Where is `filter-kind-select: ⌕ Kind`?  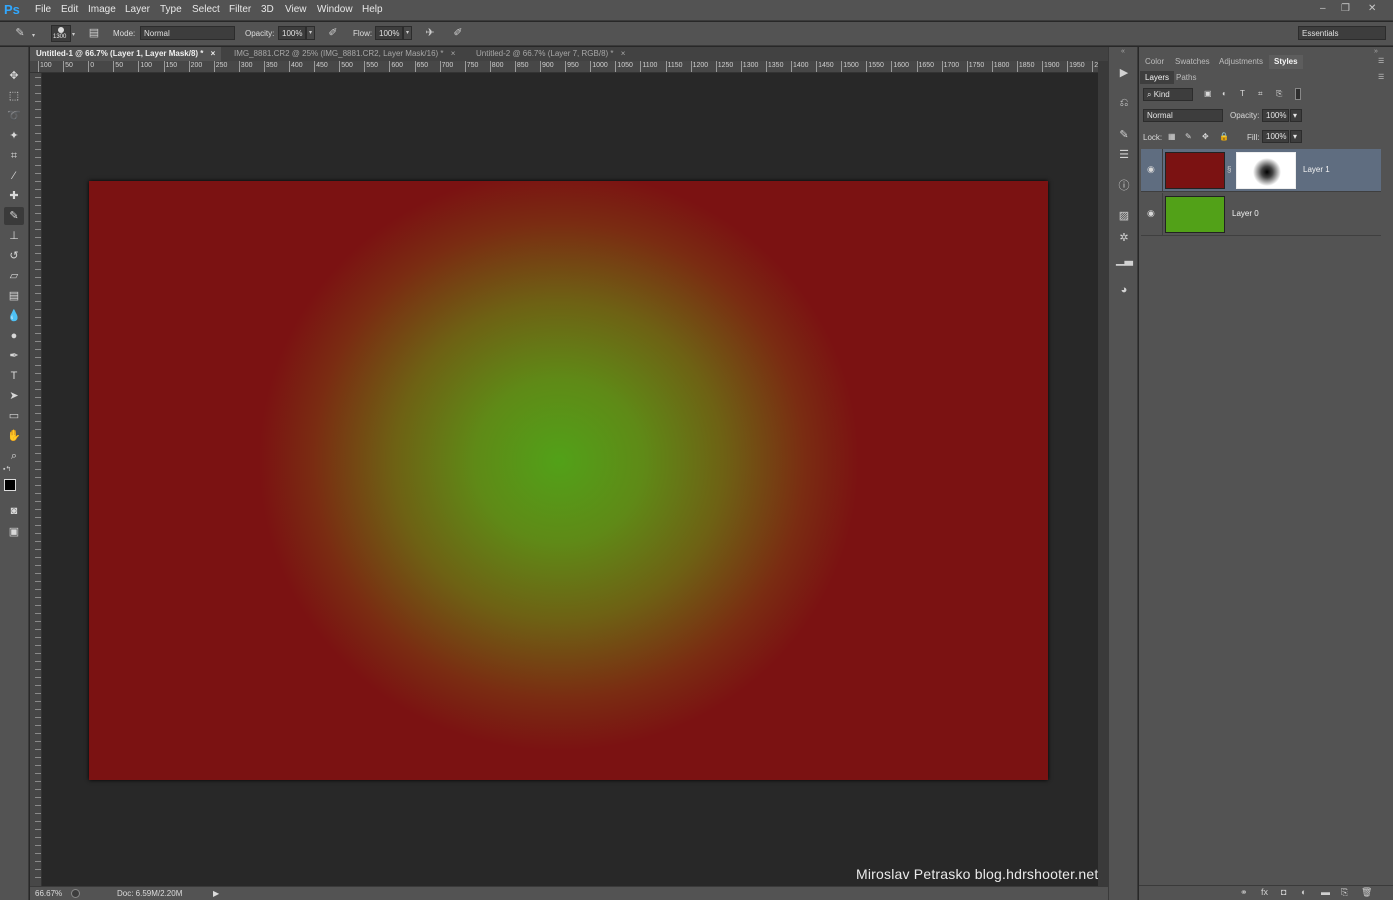 filter-kind-select: ⌕ Kind is located at coordinates (1168, 94).